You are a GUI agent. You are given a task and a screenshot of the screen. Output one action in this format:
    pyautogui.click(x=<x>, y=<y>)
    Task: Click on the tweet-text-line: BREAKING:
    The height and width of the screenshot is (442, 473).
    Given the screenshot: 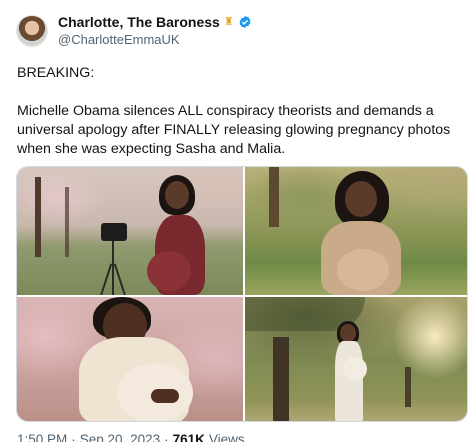 What is the action you would take?
    pyautogui.click(x=56, y=73)
    